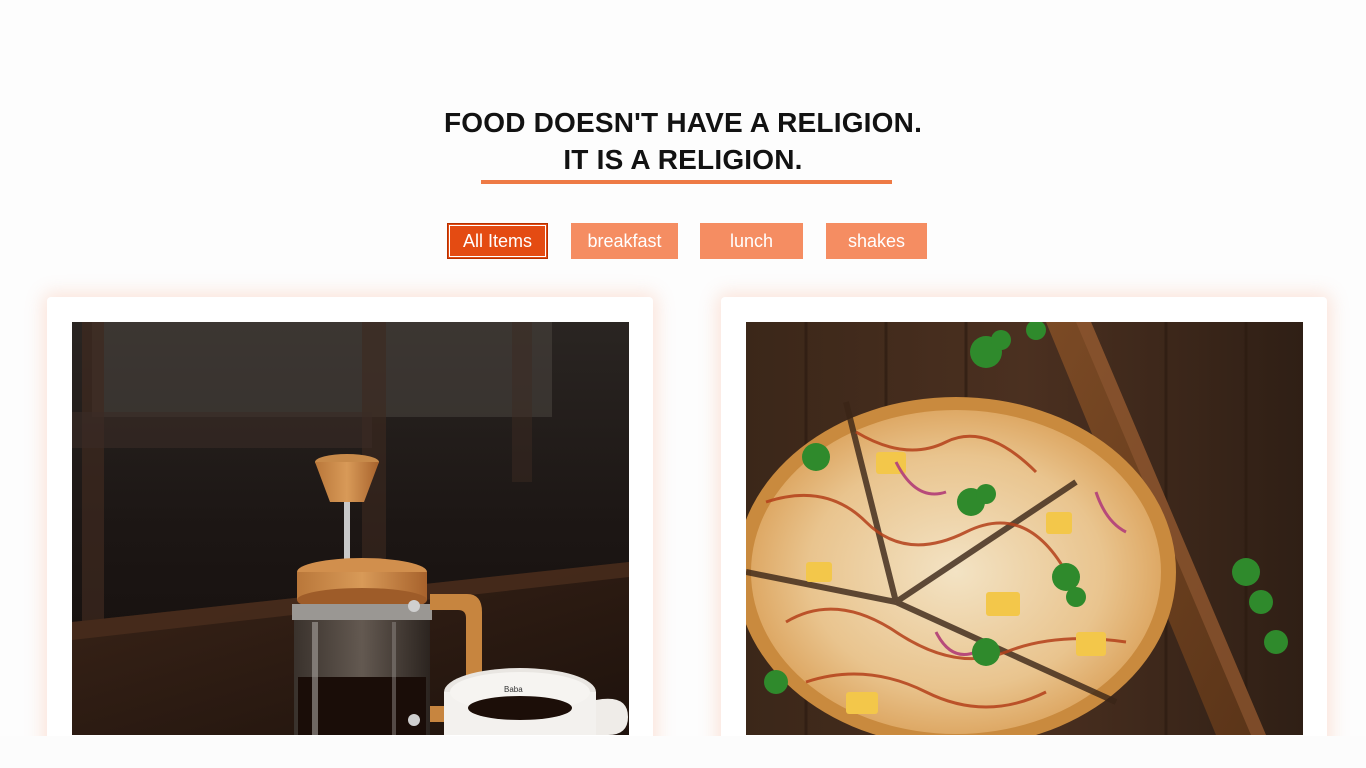 This screenshot has width=1366, height=768. Describe the element at coordinates (683, 241) in the screenshot. I see `filter-bar: All Items breakfast lunch shakes` at that location.